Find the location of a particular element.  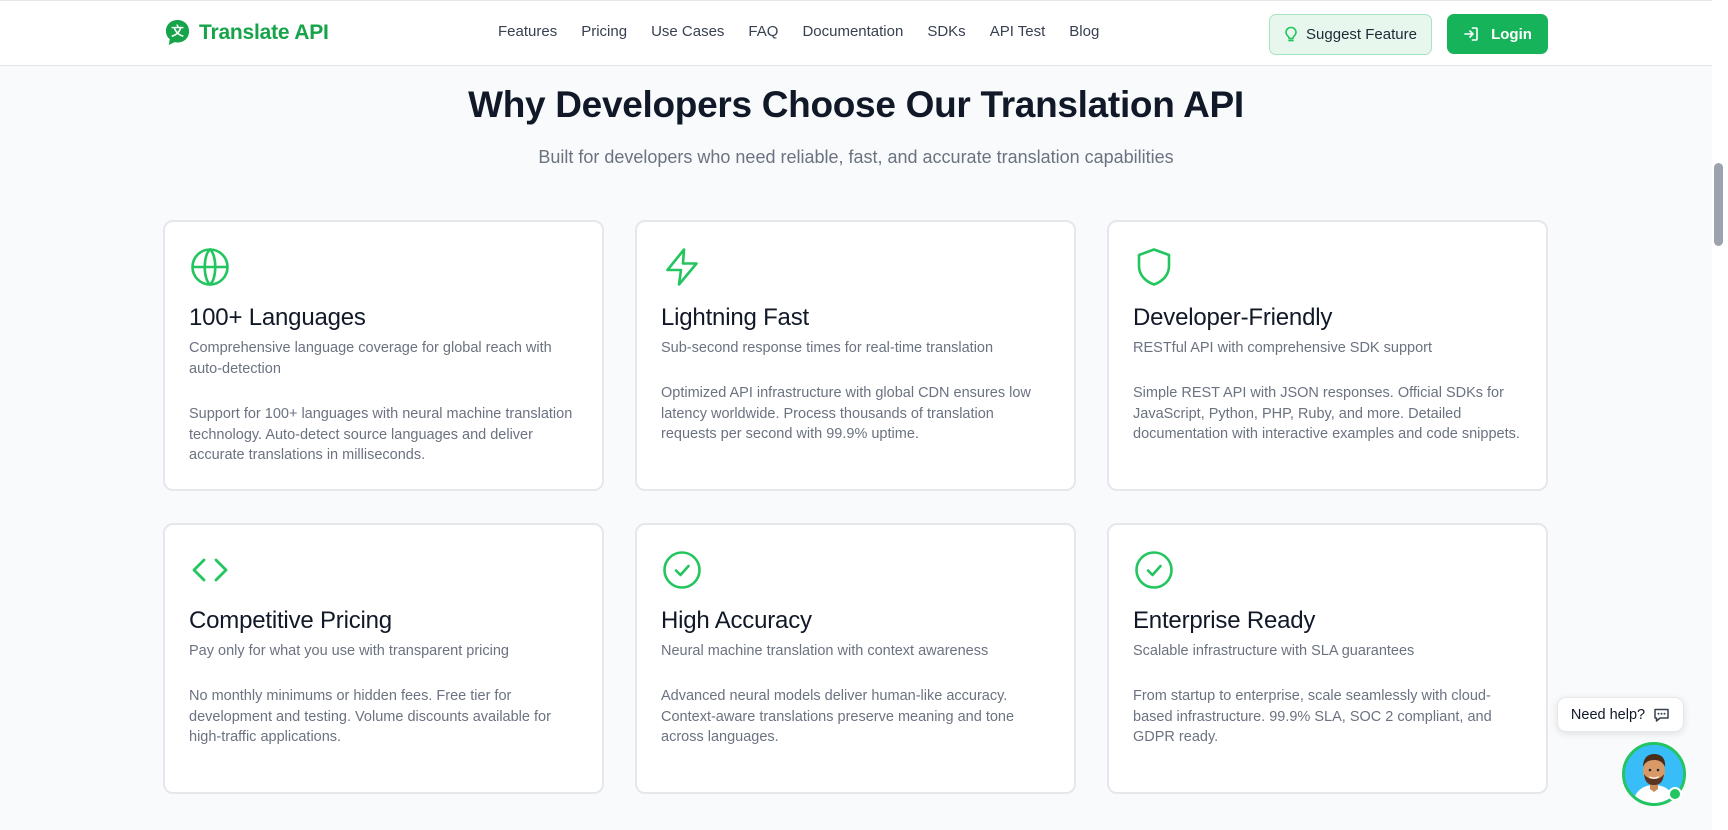

brand-name: Translate API is located at coordinates (264, 32).